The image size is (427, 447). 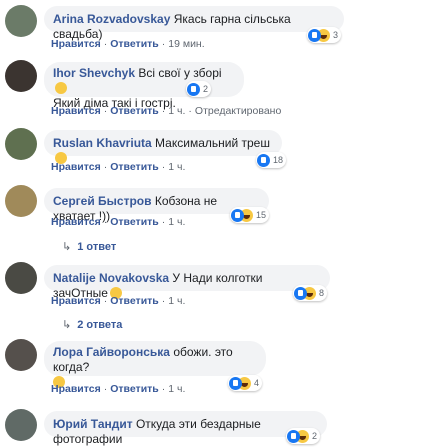 I want to click on commenter-name: Сергей Быстров, so click(x=102, y=201).